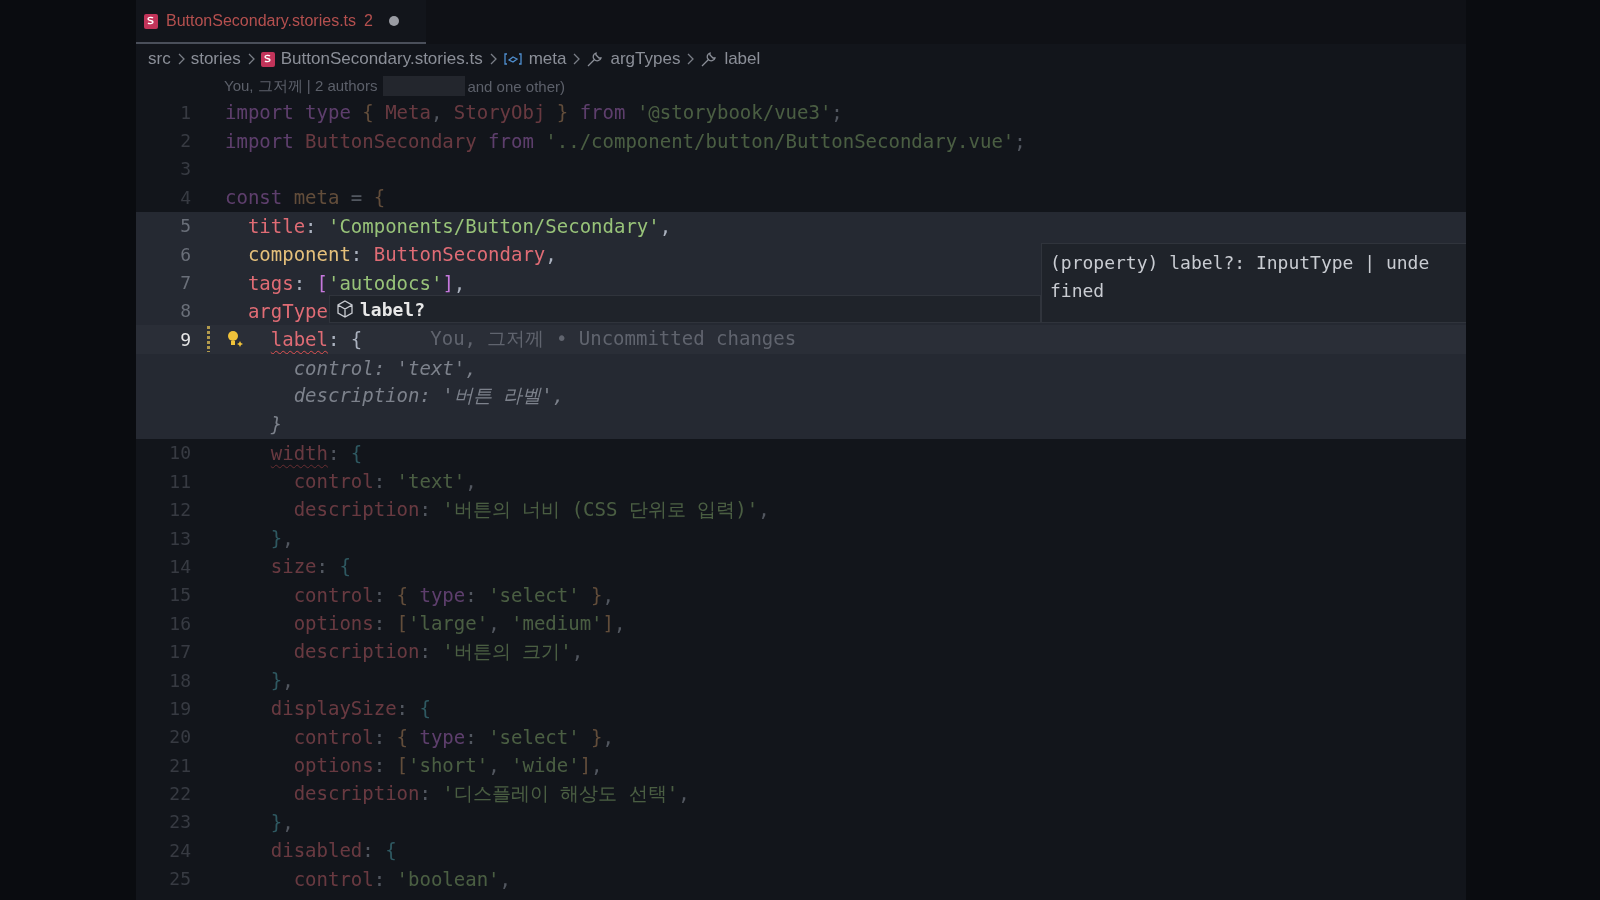 The image size is (1600, 900). What do you see at coordinates (1240, 277) in the screenshot?
I see `type-signature: (property) label?: InputType | undefined` at bounding box center [1240, 277].